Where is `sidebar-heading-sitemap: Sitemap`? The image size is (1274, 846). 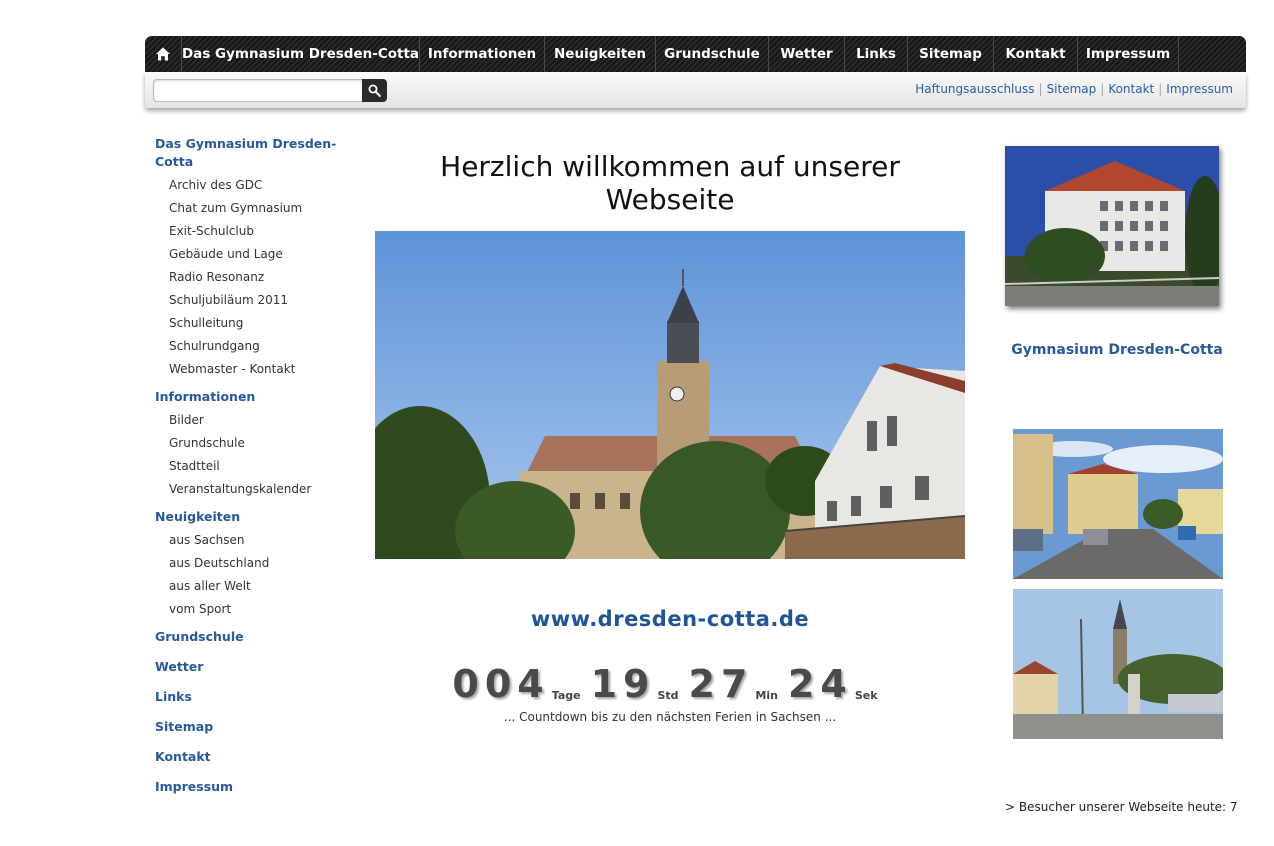 sidebar-heading-sitemap: Sitemap is located at coordinates (260, 727).